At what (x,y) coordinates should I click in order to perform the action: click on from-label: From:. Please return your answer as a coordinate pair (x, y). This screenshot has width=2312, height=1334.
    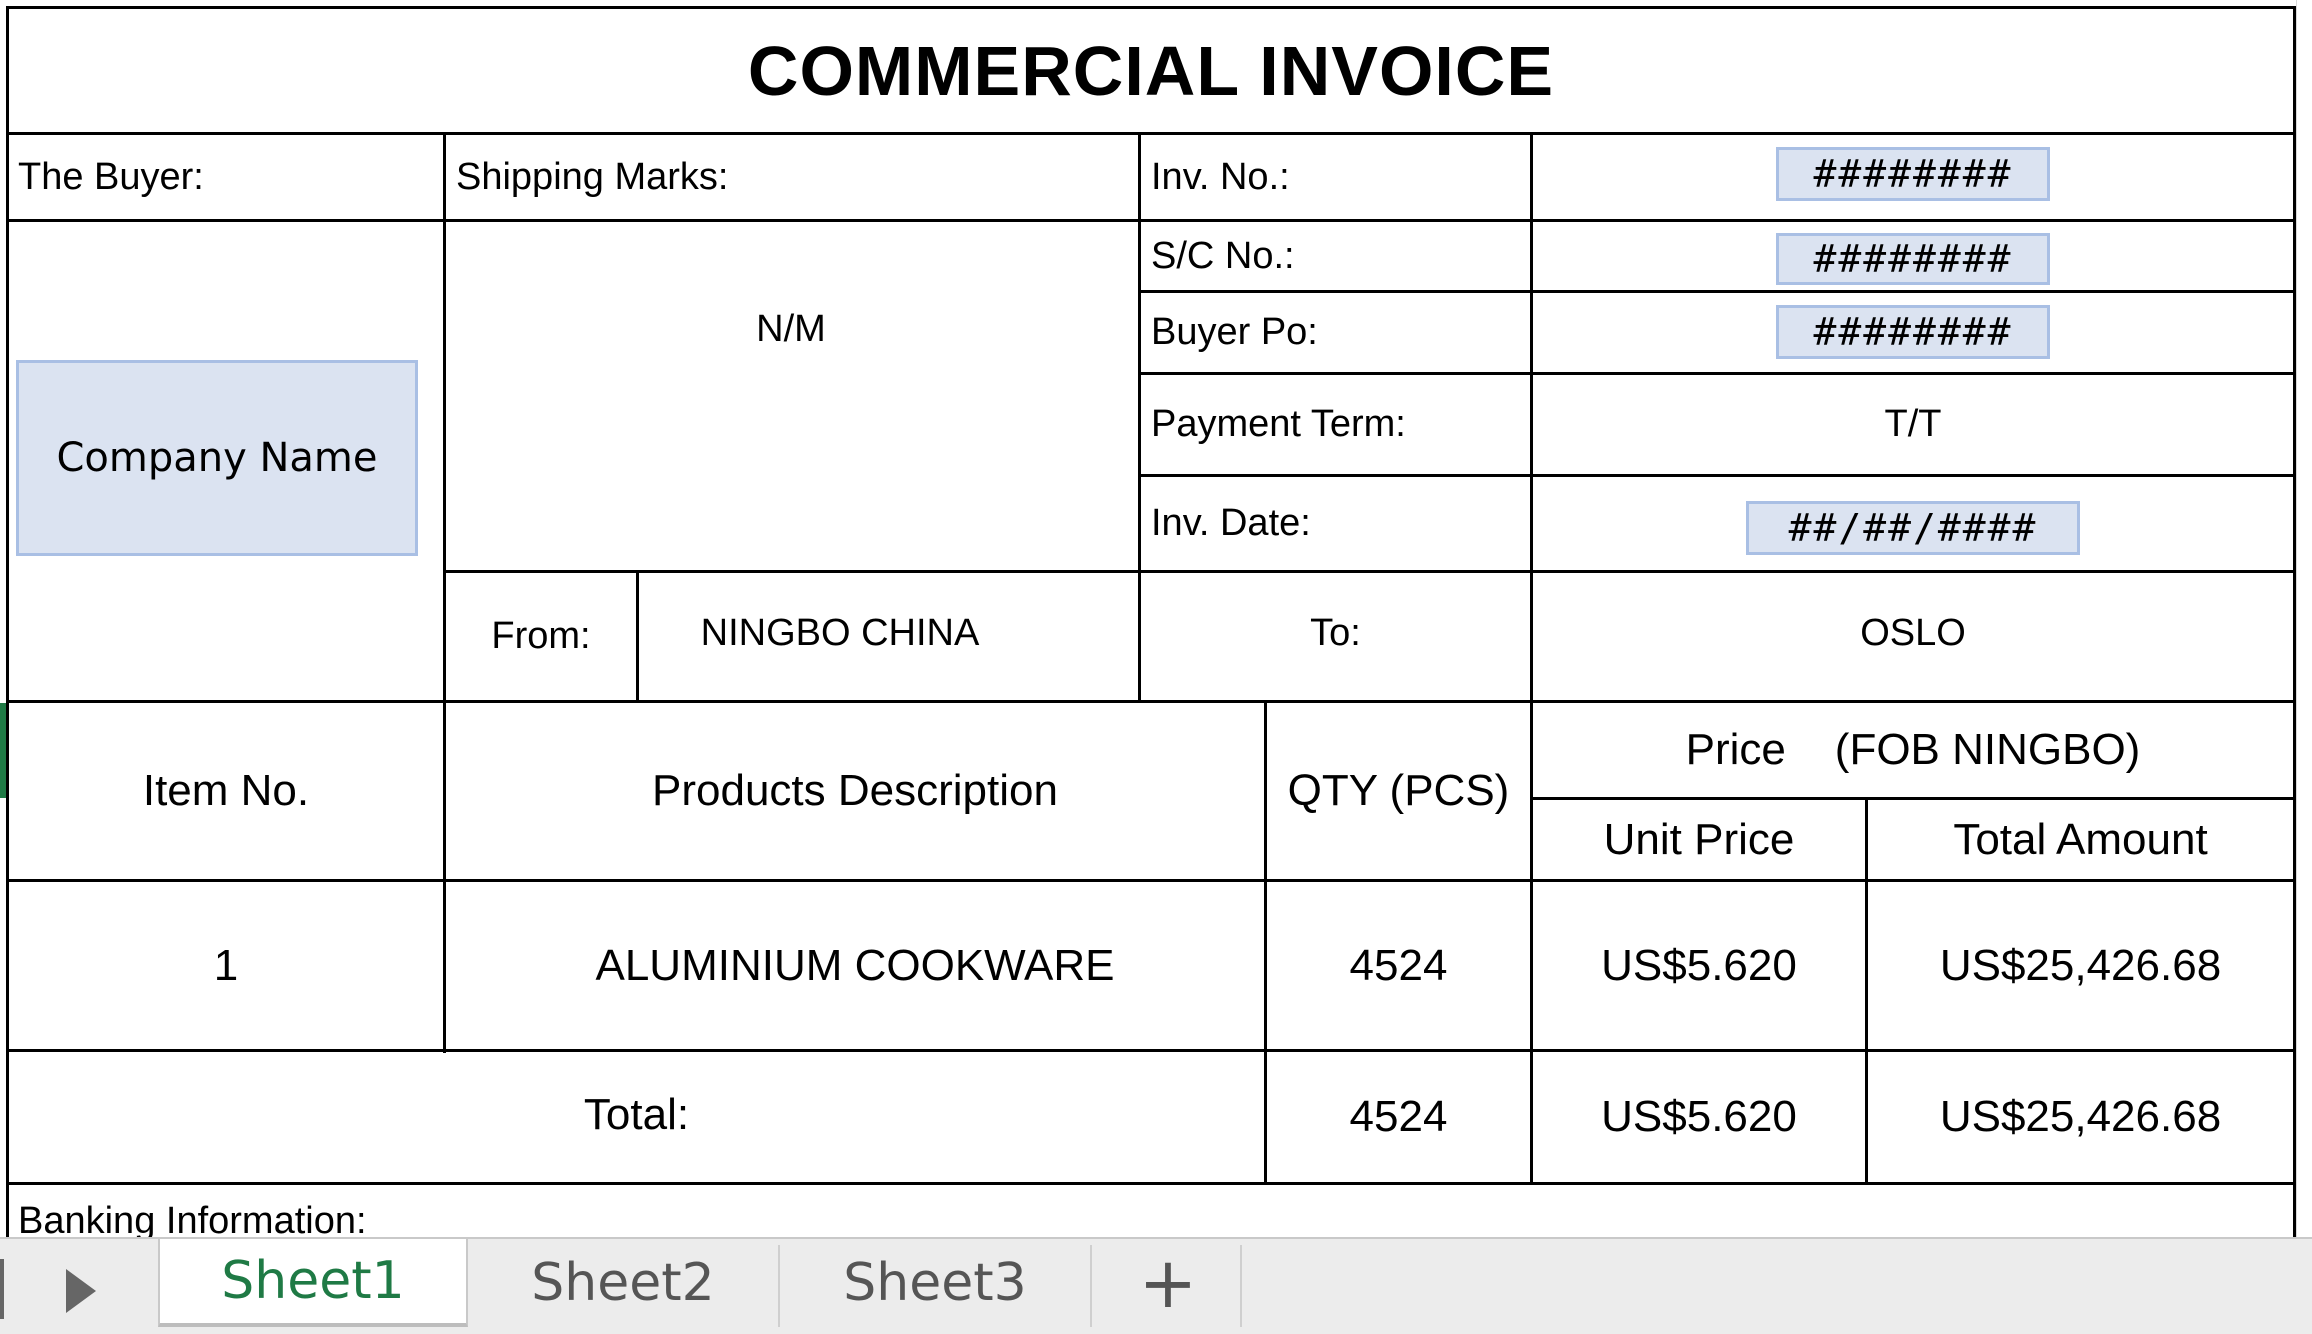
    Looking at the image, I should click on (541, 636).